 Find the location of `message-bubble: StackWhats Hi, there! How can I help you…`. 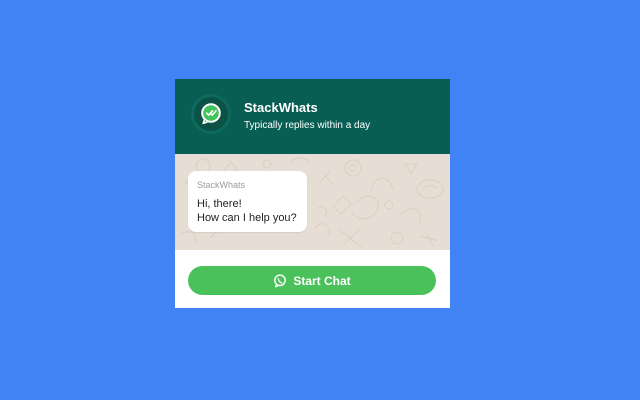

message-bubble: StackWhats Hi, there! How can I help you… is located at coordinates (247, 201).